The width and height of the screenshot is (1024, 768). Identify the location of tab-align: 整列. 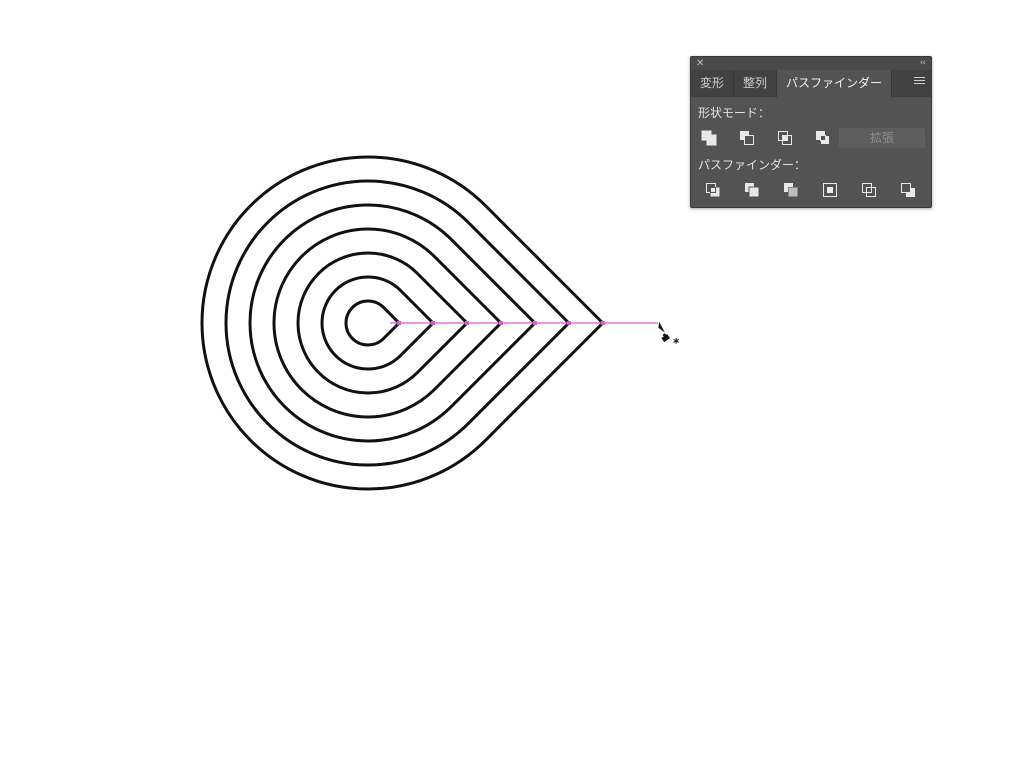
(756, 83).